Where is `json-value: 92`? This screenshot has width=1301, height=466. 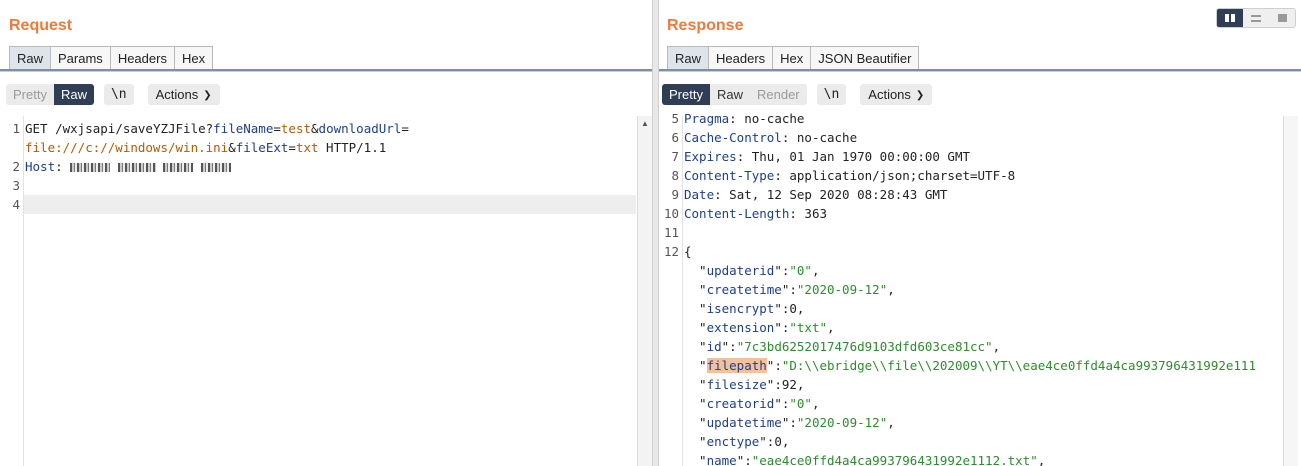
json-value: 92 is located at coordinates (789, 384).